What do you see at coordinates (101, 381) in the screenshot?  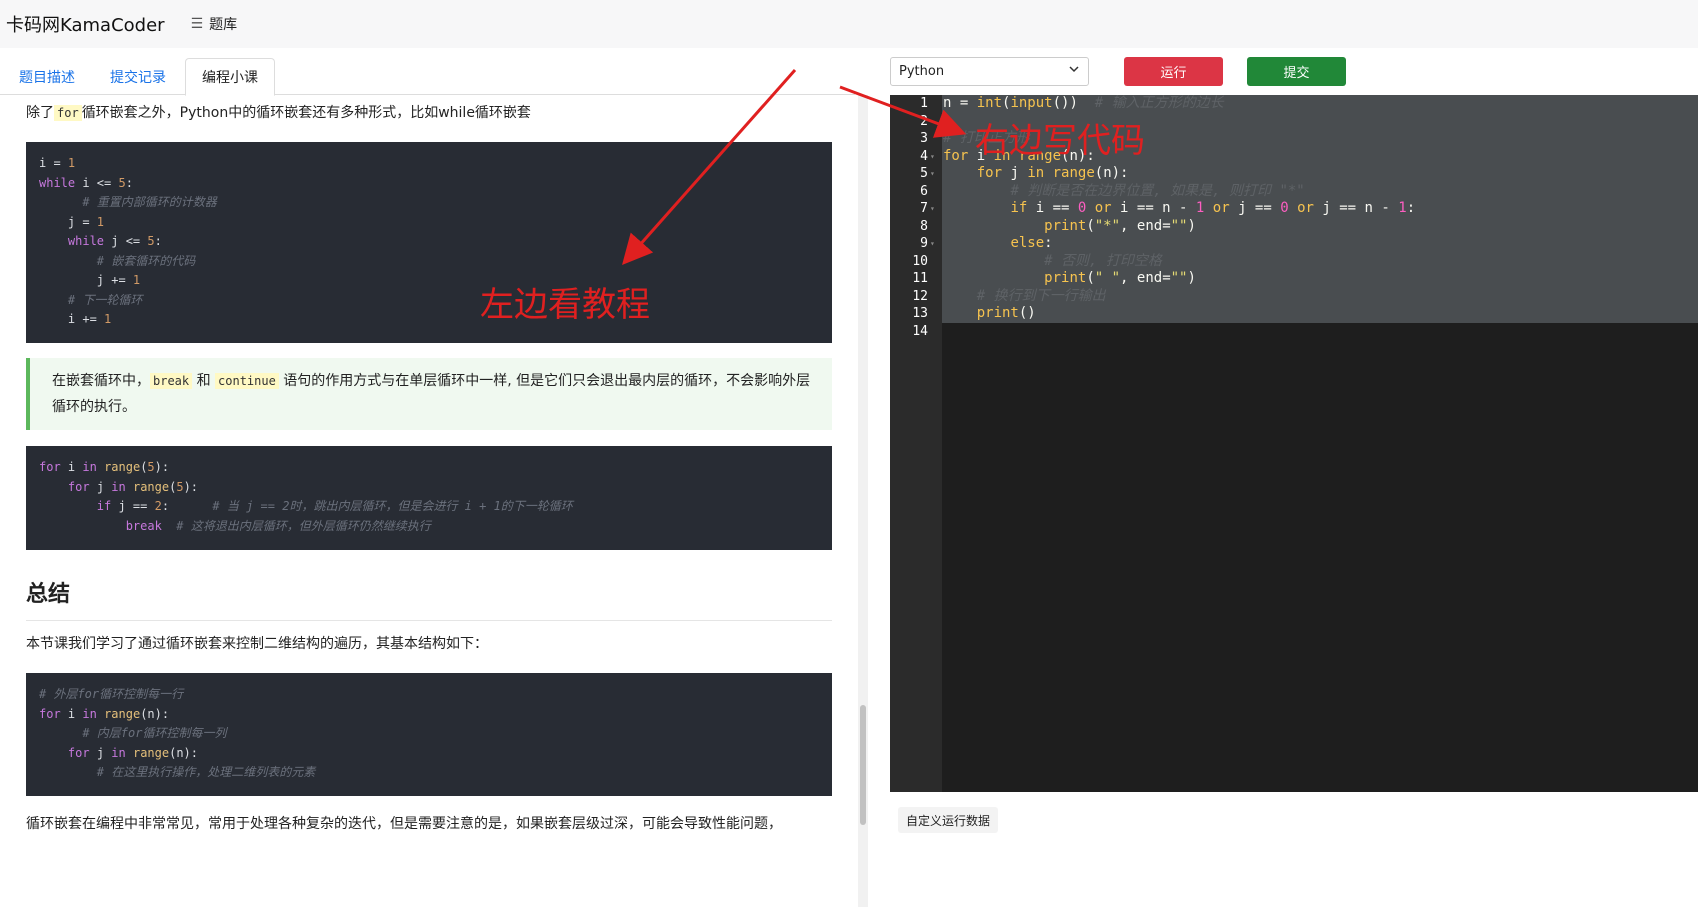 I see `quote-text-1: 在嵌套循环中，` at bounding box center [101, 381].